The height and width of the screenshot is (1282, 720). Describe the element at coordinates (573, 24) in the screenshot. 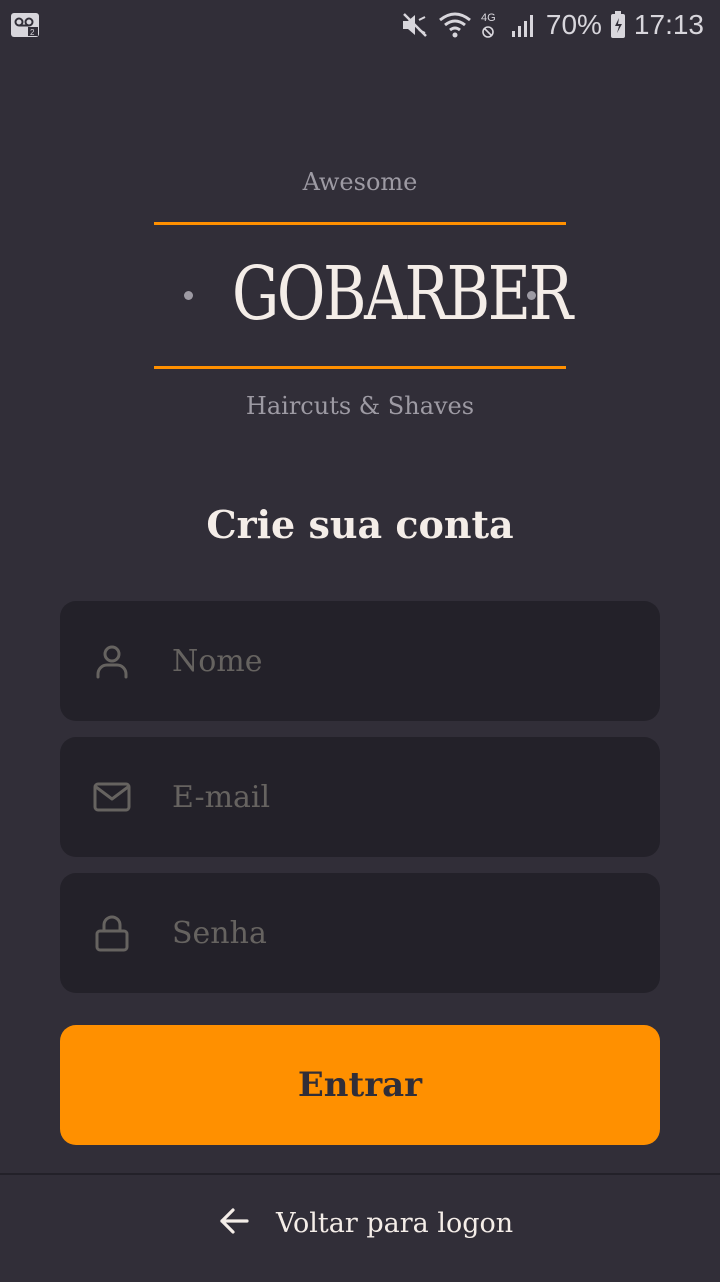

I see `battery-percent: 70%` at that location.